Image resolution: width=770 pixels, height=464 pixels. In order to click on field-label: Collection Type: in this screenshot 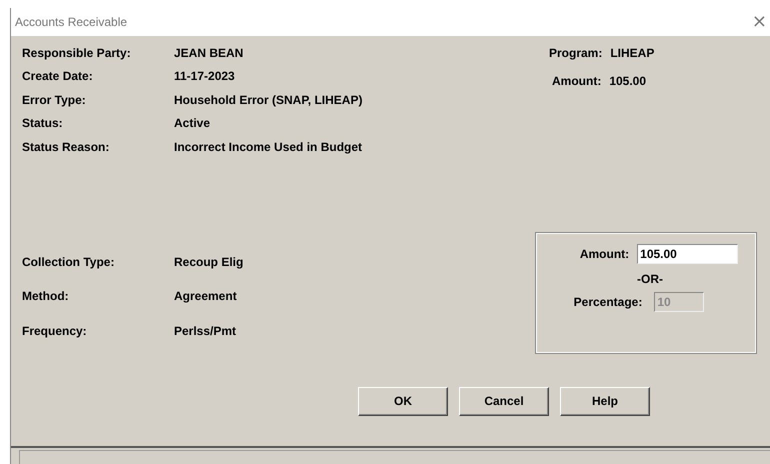, I will do `click(69, 261)`.